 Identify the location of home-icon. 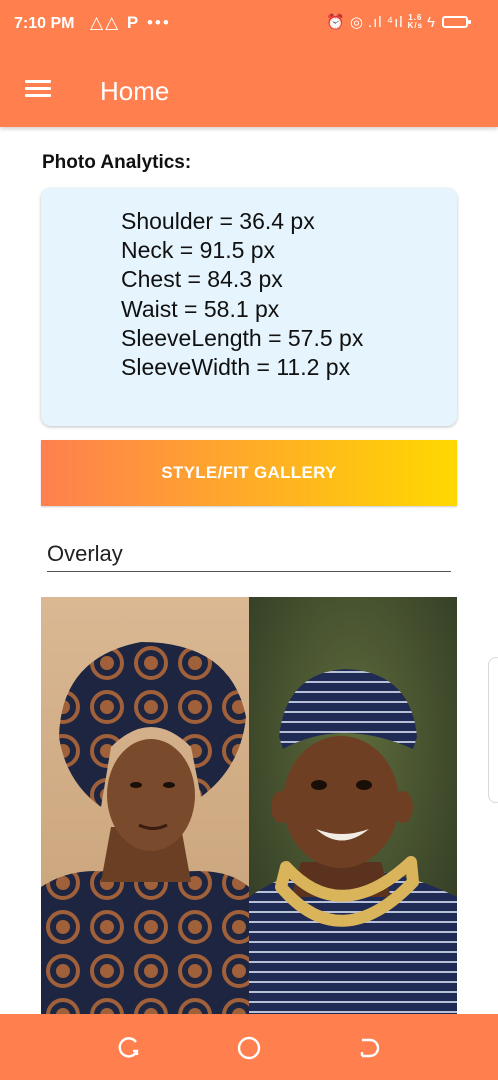
(249, 1048).